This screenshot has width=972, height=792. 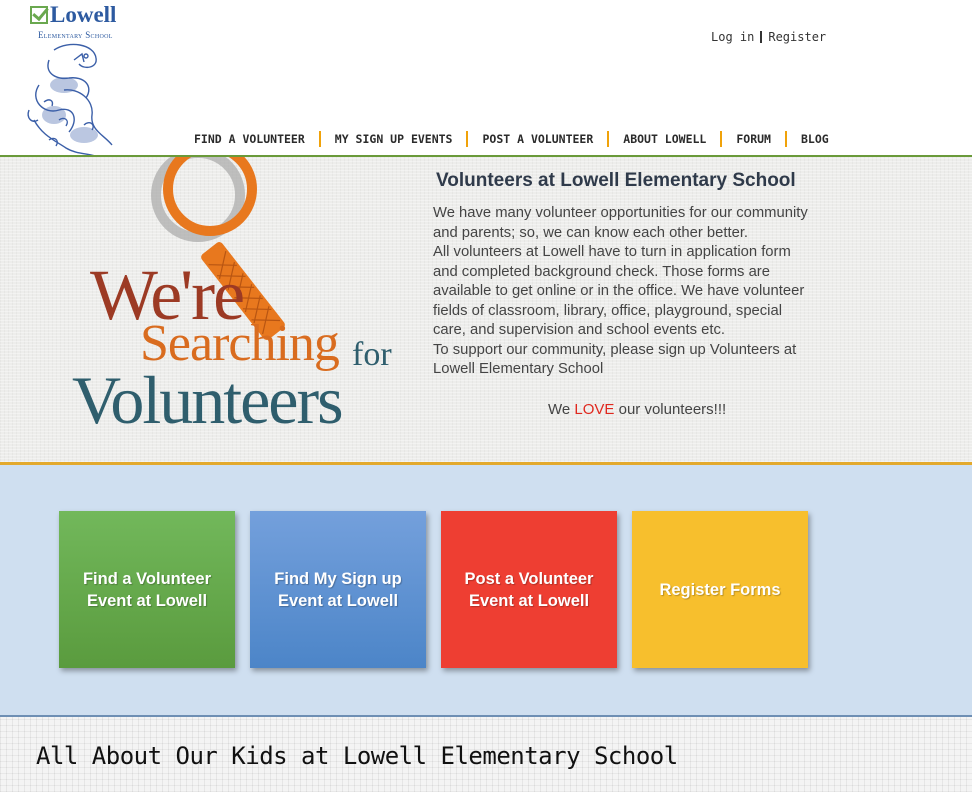 What do you see at coordinates (39, 15) in the screenshot?
I see `checkbox-icon` at bounding box center [39, 15].